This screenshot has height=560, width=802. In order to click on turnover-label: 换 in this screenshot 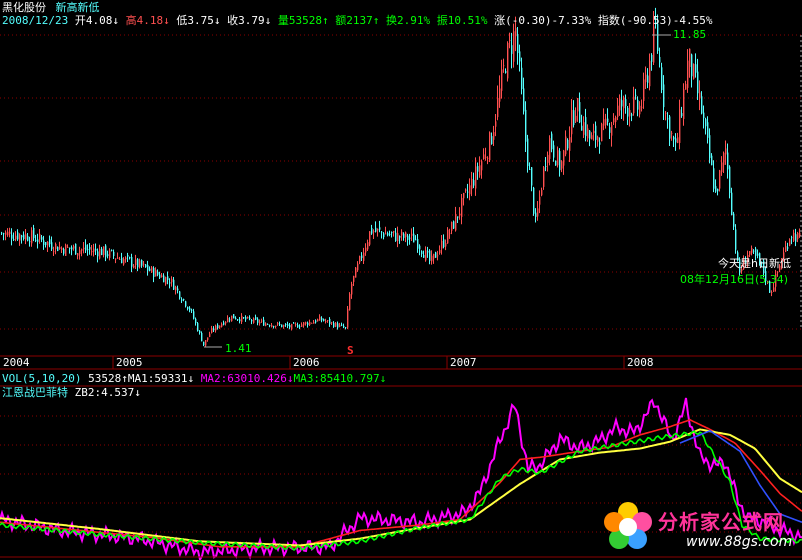, I will do `click(391, 20)`.